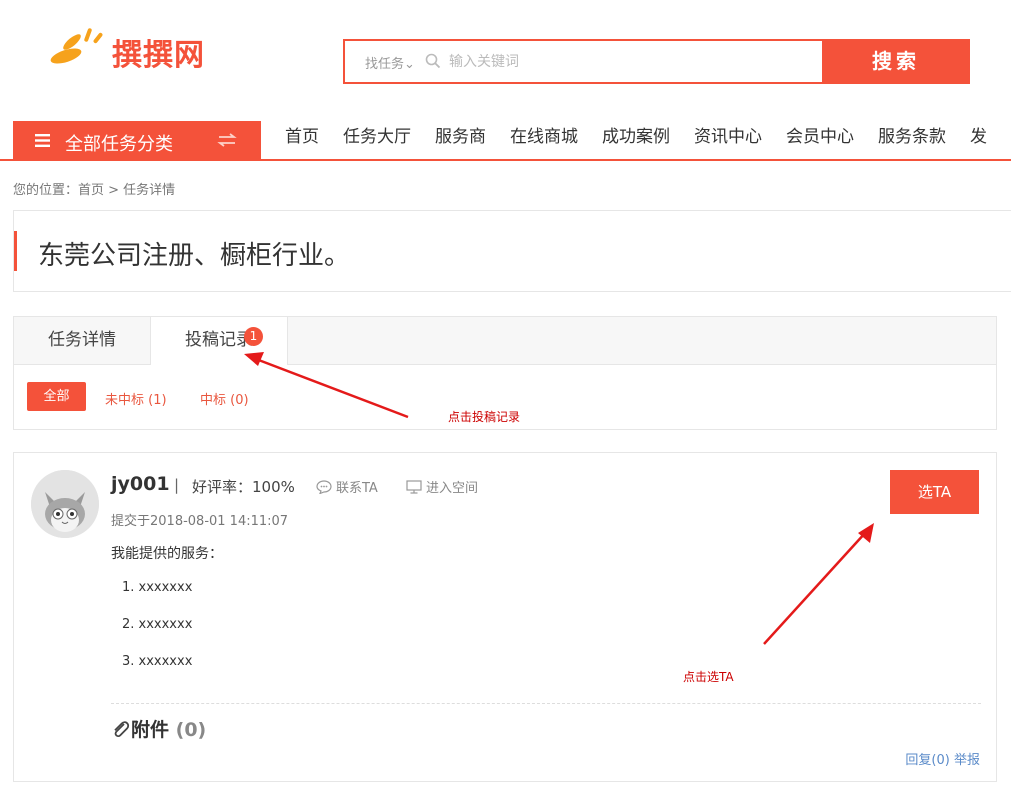  I want to click on nav-item-news: 资讯中心, so click(728, 136).